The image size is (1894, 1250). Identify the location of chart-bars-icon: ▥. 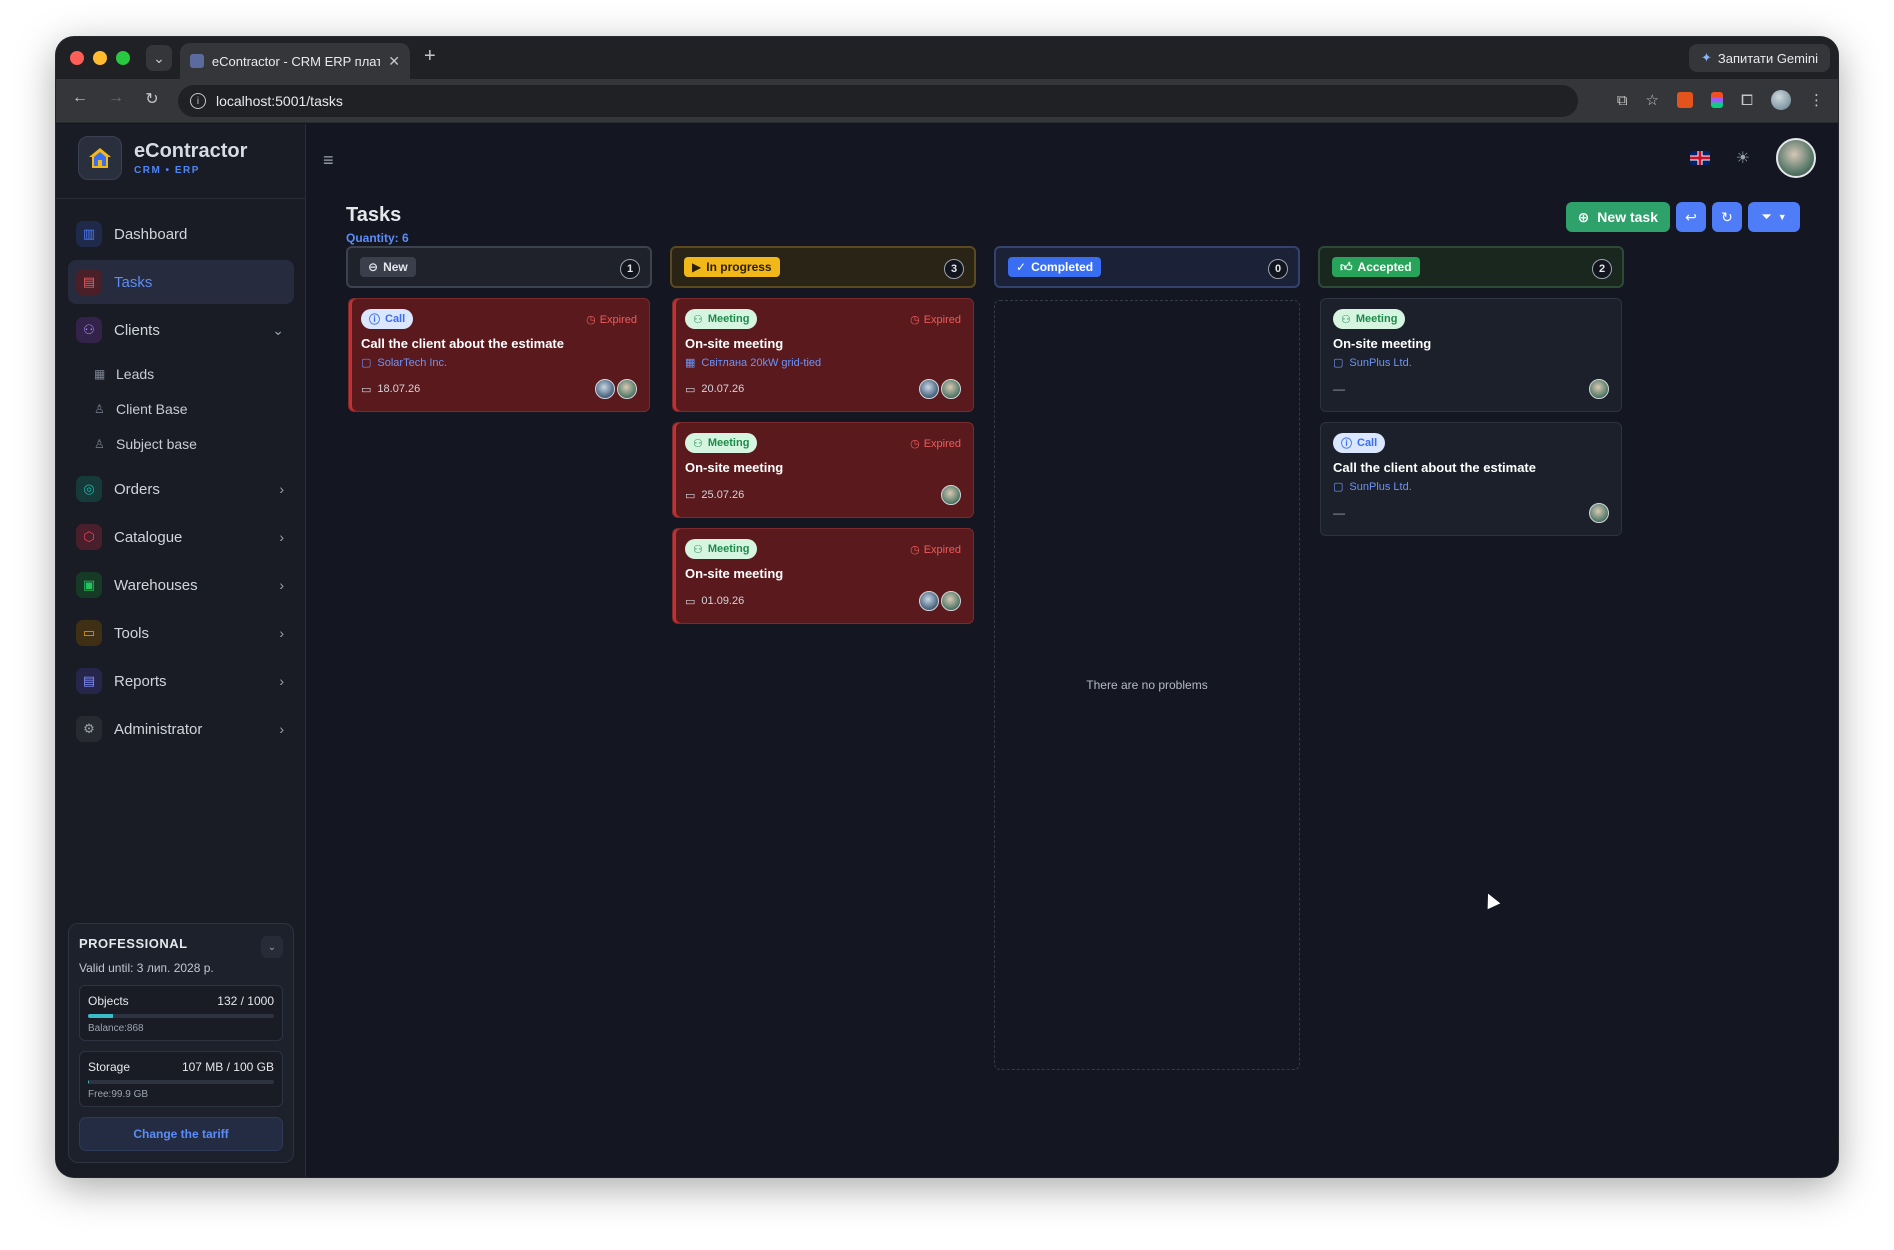
(89, 234).